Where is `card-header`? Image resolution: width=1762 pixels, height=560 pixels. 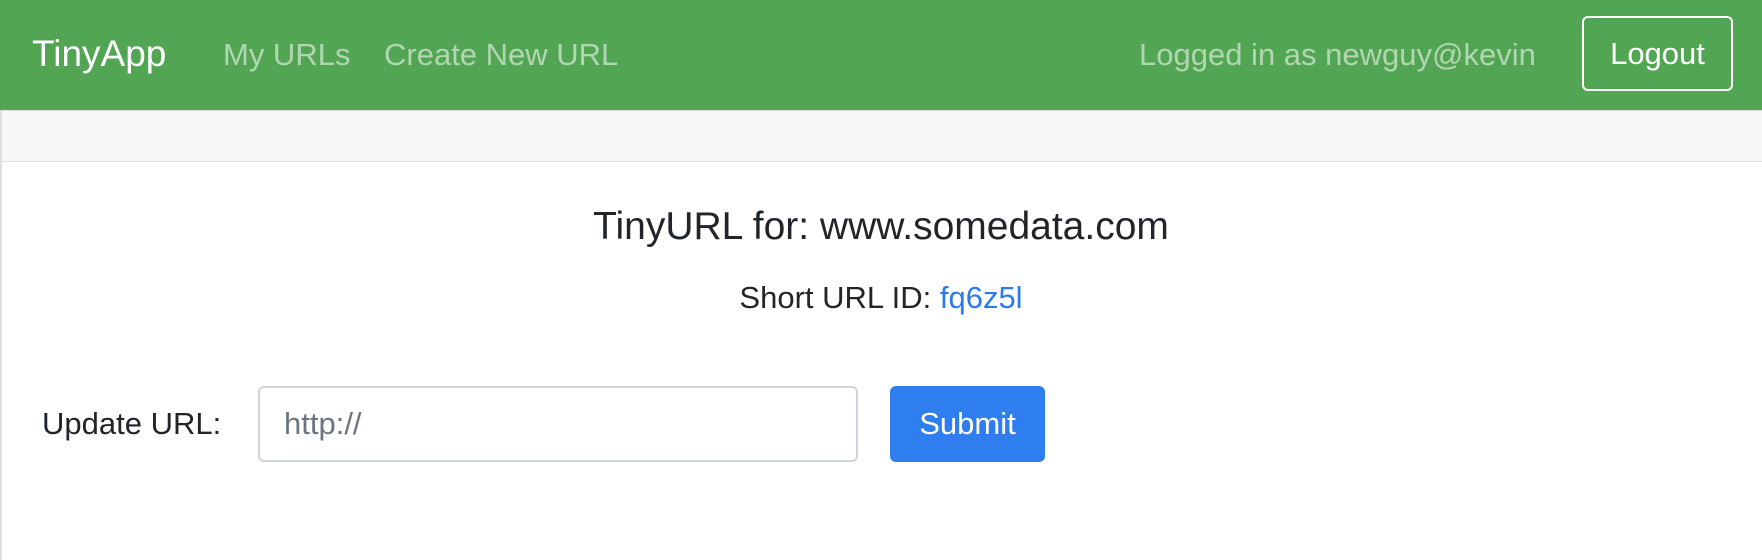 card-header is located at coordinates (881, 136).